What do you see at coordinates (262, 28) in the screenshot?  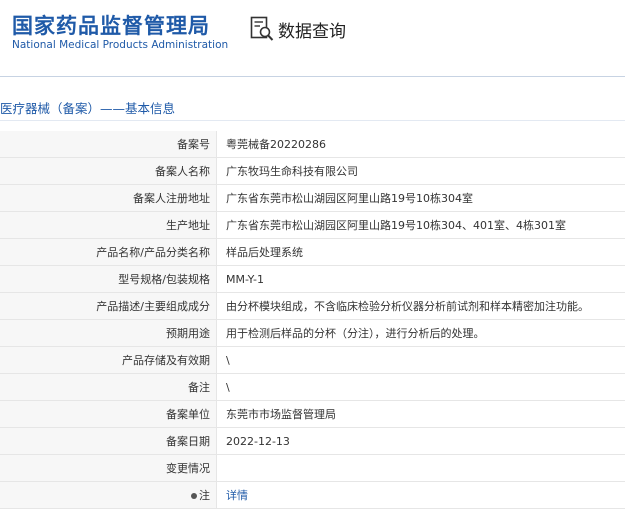 I see `search-document-icon` at bounding box center [262, 28].